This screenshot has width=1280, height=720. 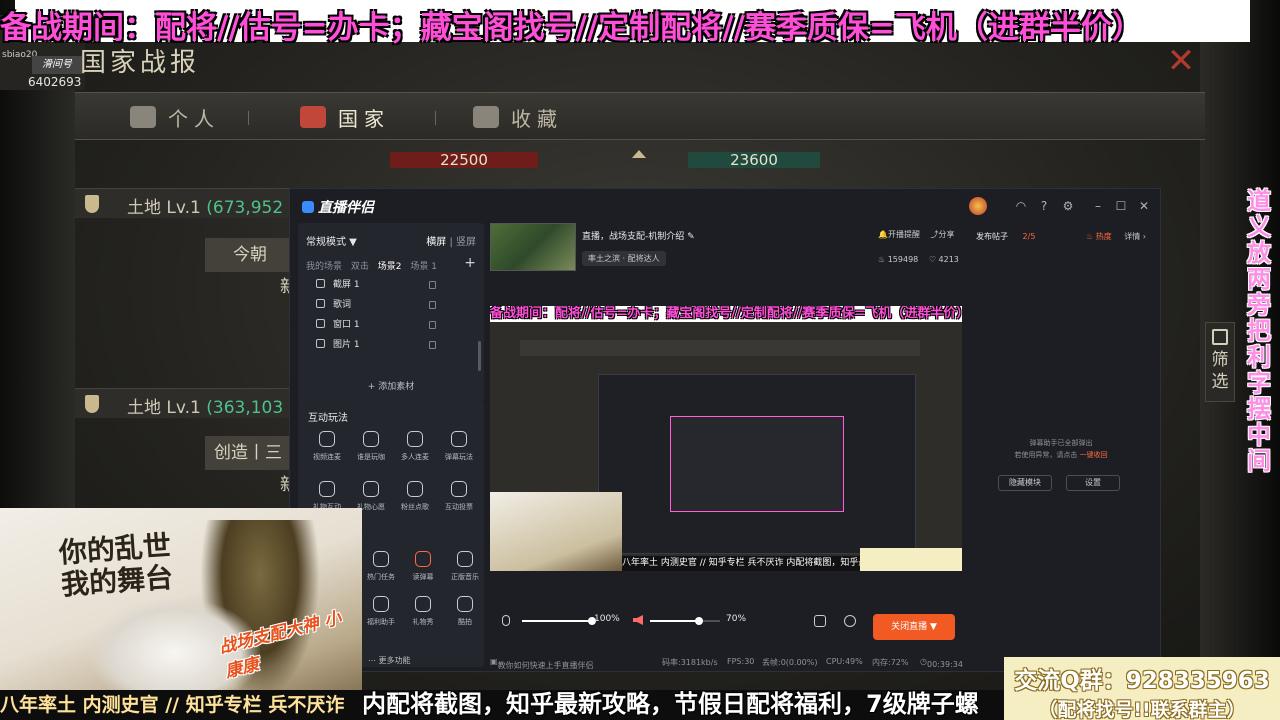 I want to click on shield-icon, so click(x=92, y=204).